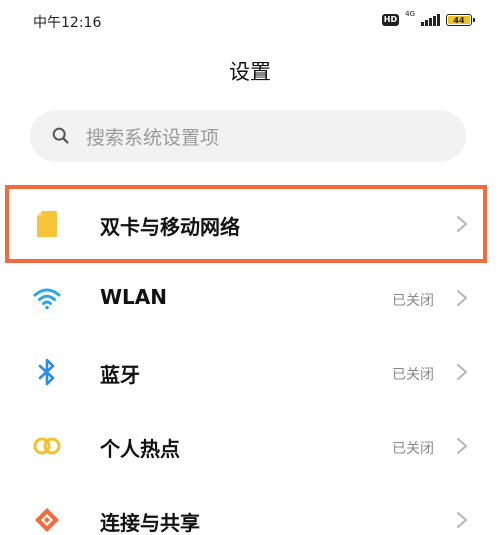  Describe the element at coordinates (410, 14) in the screenshot. I see `network-type: 4G` at that location.